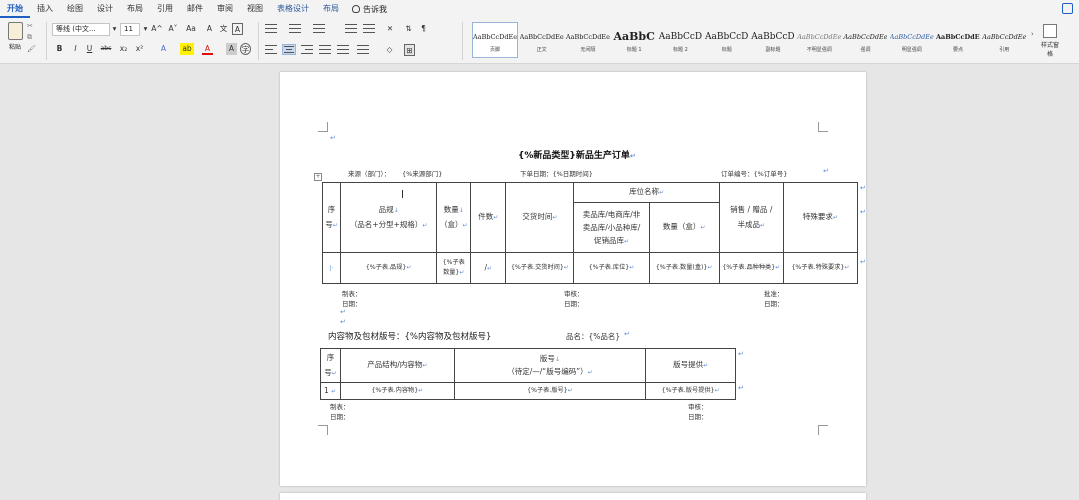 The height and width of the screenshot is (500, 1079). I want to click on format-painter-icon: 🖌, so click(31, 49).